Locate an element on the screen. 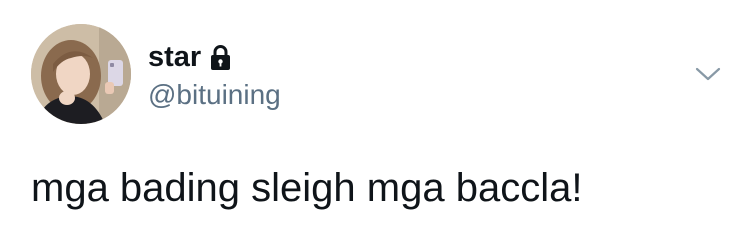 The width and height of the screenshot is (748, 249). avatar is located at coordinates (81, 74).